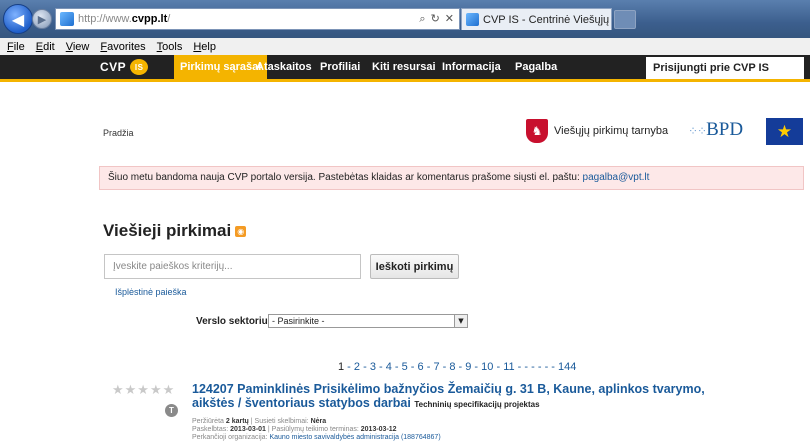 This screenshot has height=448, width=810. Describe the element at coordinates (232, 266) in the screenshot. I see `search-input` at that location.